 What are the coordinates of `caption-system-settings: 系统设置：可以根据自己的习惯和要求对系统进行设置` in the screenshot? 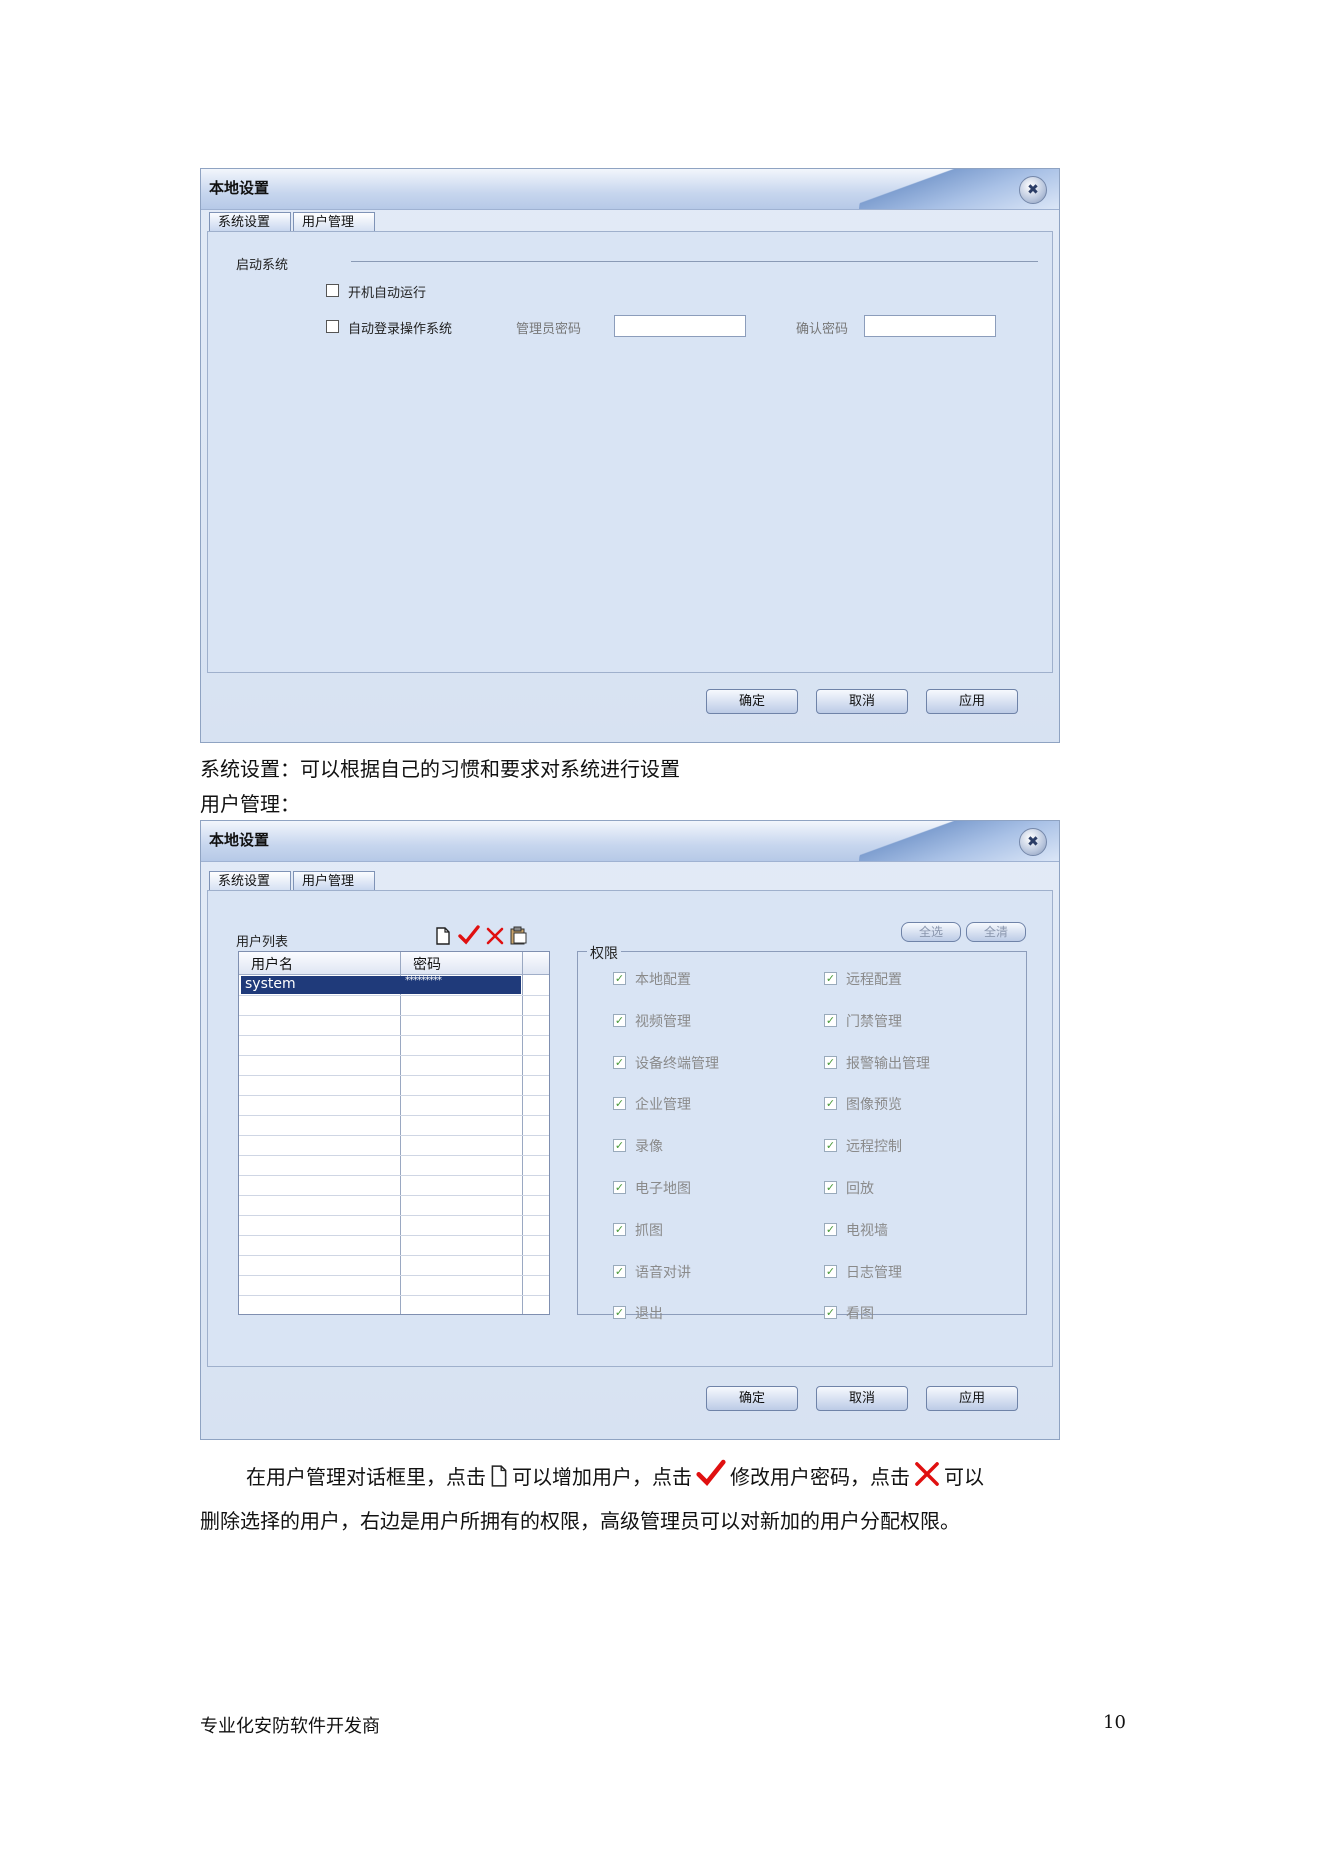 It's located at (440, 769).